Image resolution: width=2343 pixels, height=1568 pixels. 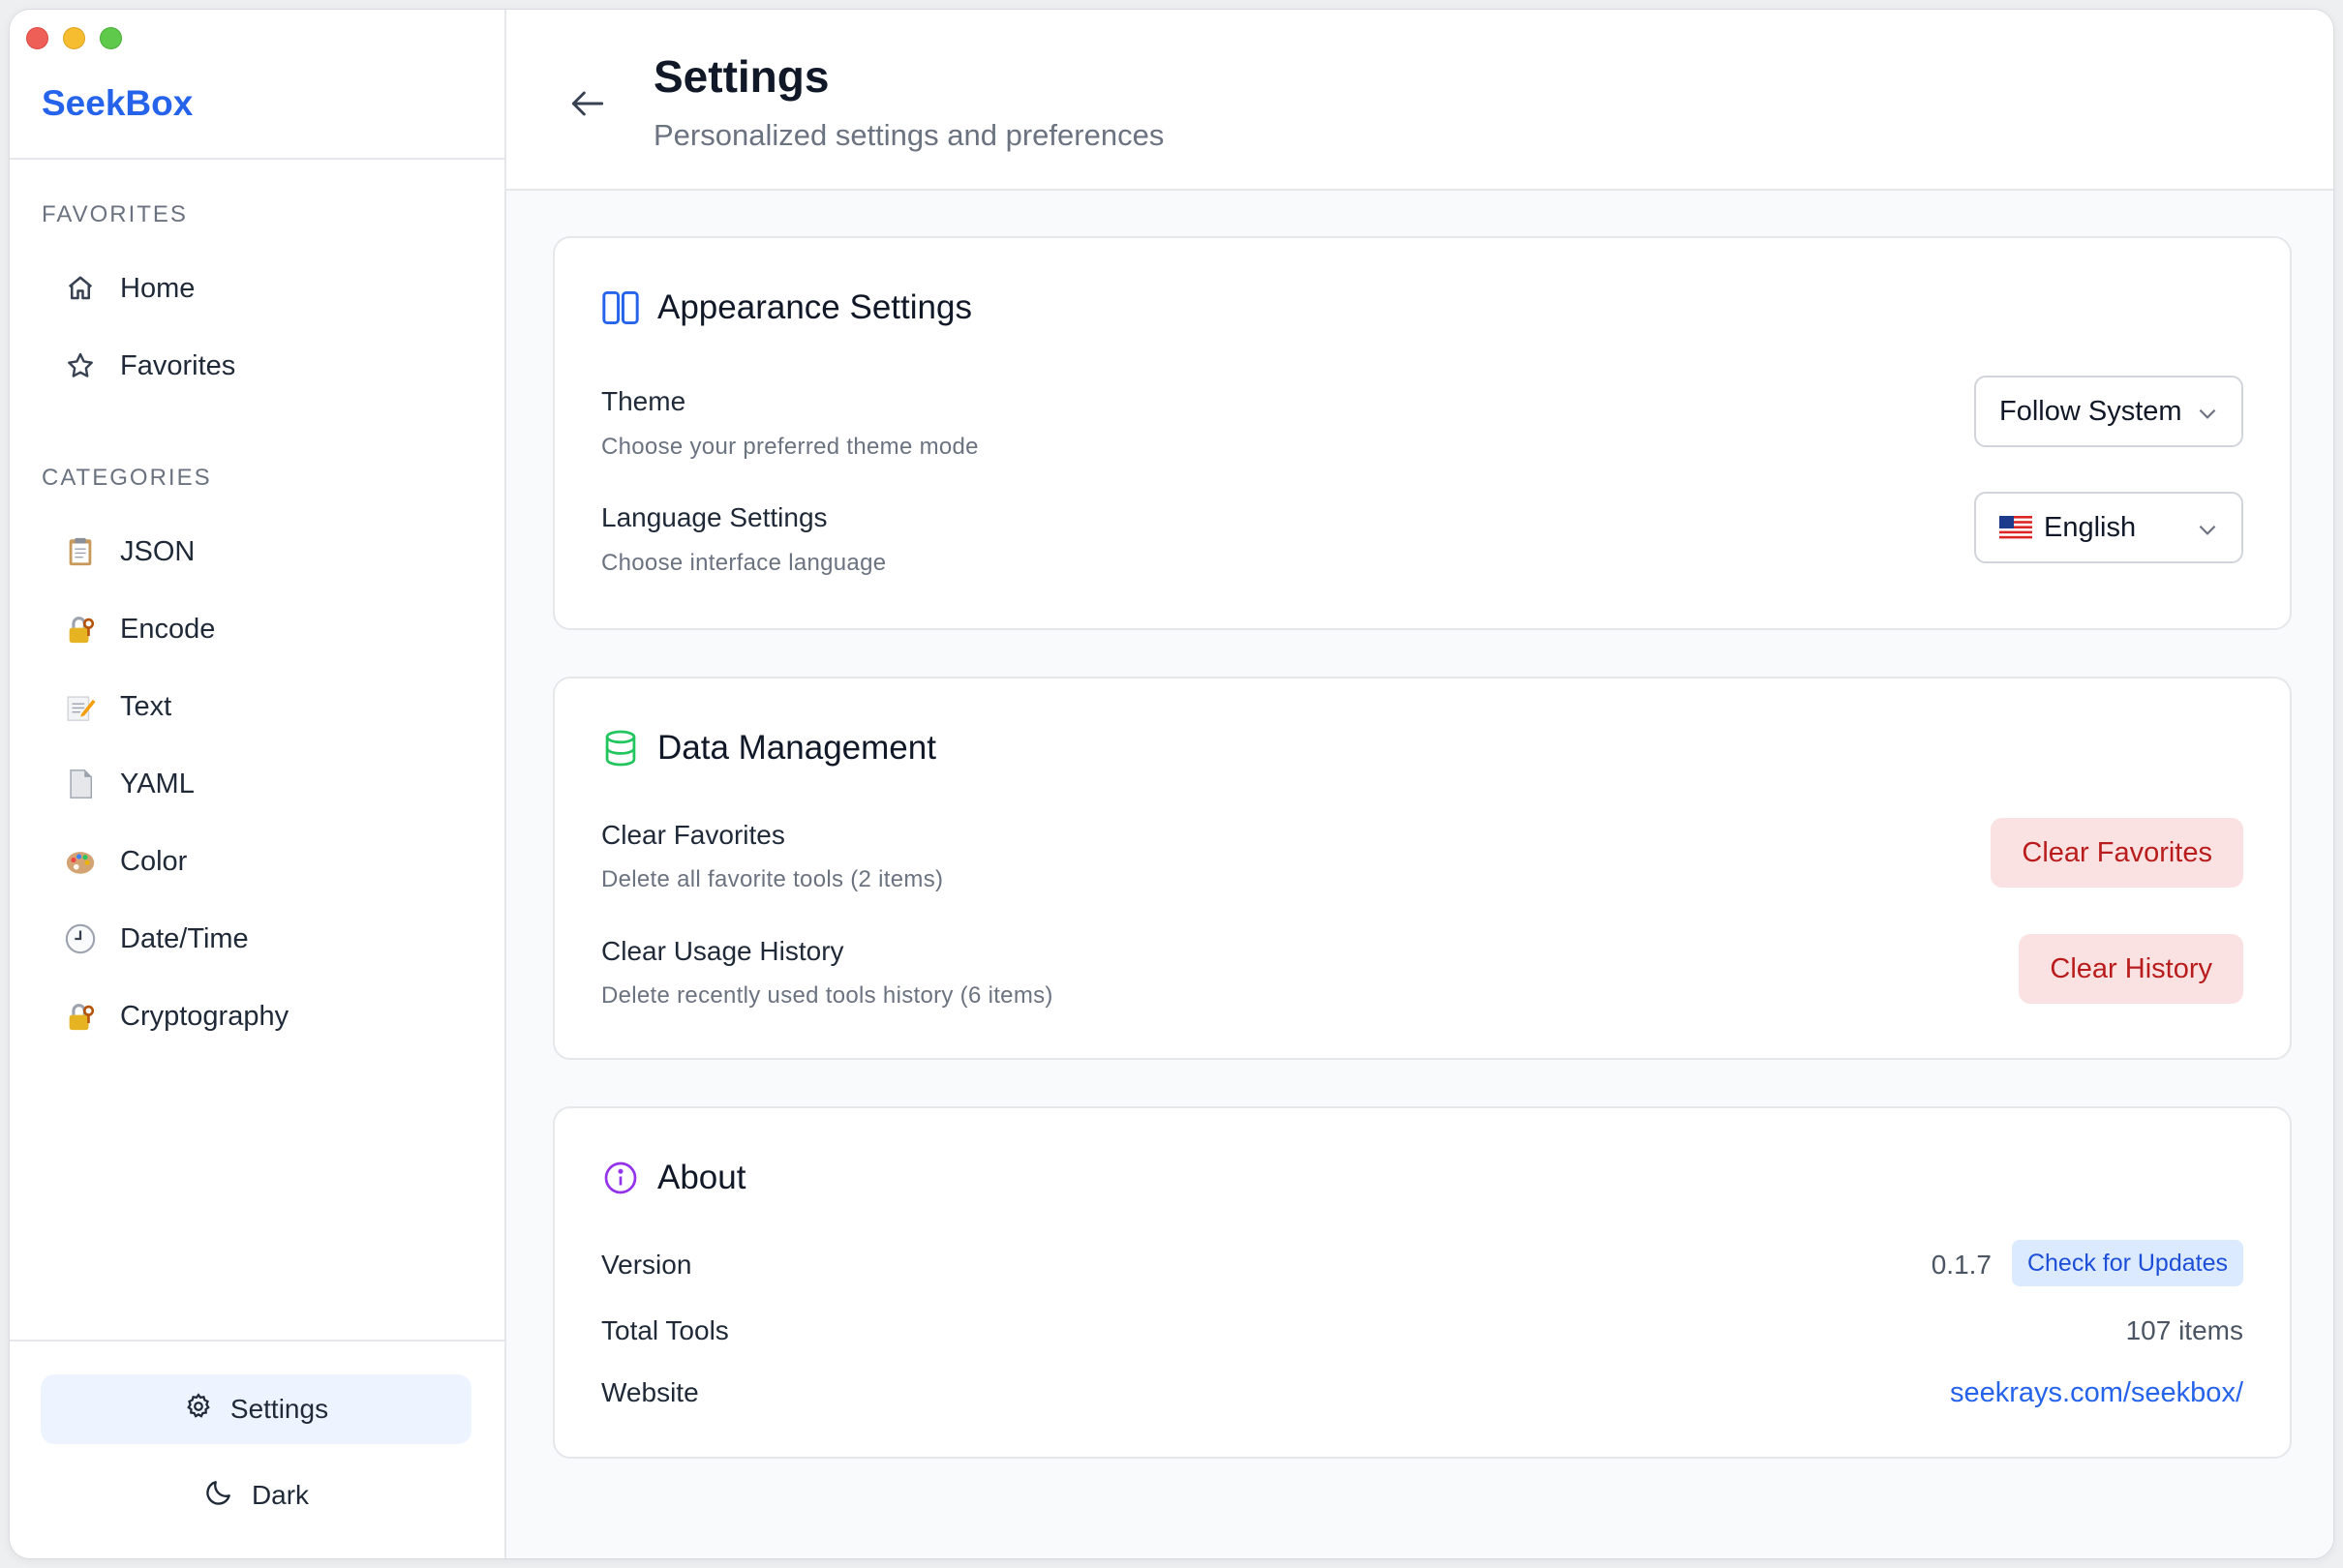 I want to click on minimize-window-button, so click(x=74, y=38).